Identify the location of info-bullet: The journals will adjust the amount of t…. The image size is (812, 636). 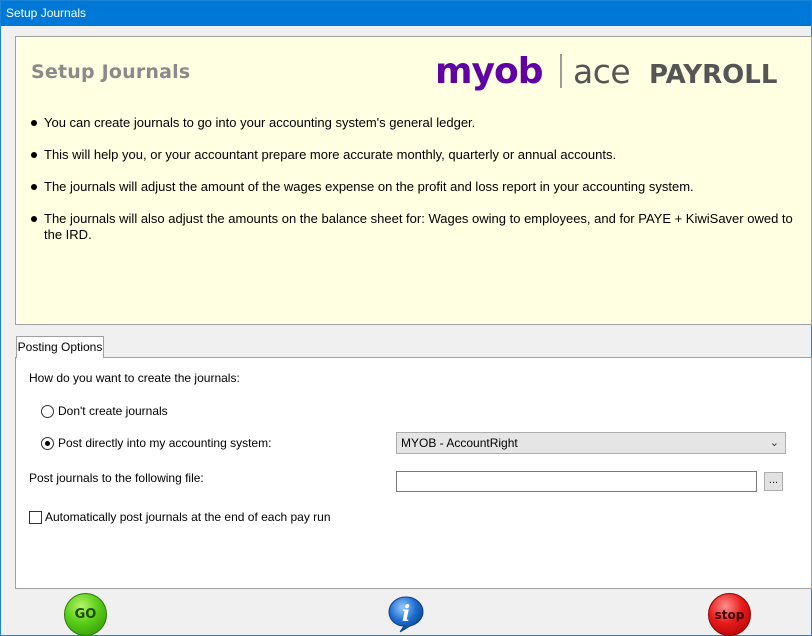
(415, 187).